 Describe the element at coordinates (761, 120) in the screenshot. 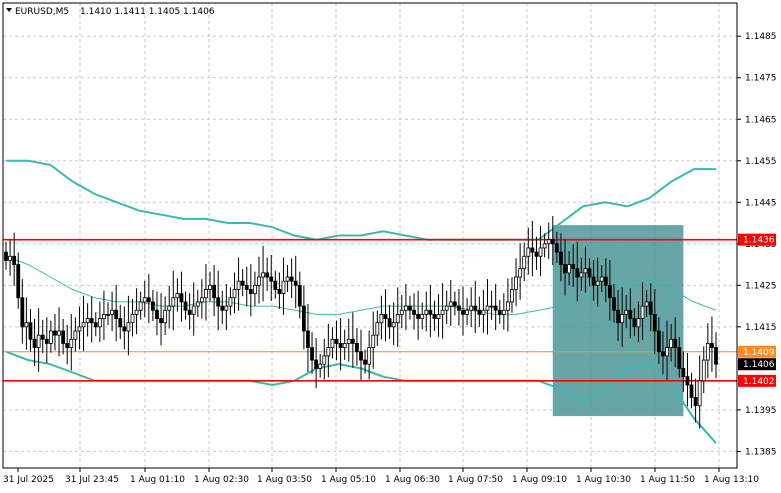

I see `y-tick-label: 1.1465` at that location.